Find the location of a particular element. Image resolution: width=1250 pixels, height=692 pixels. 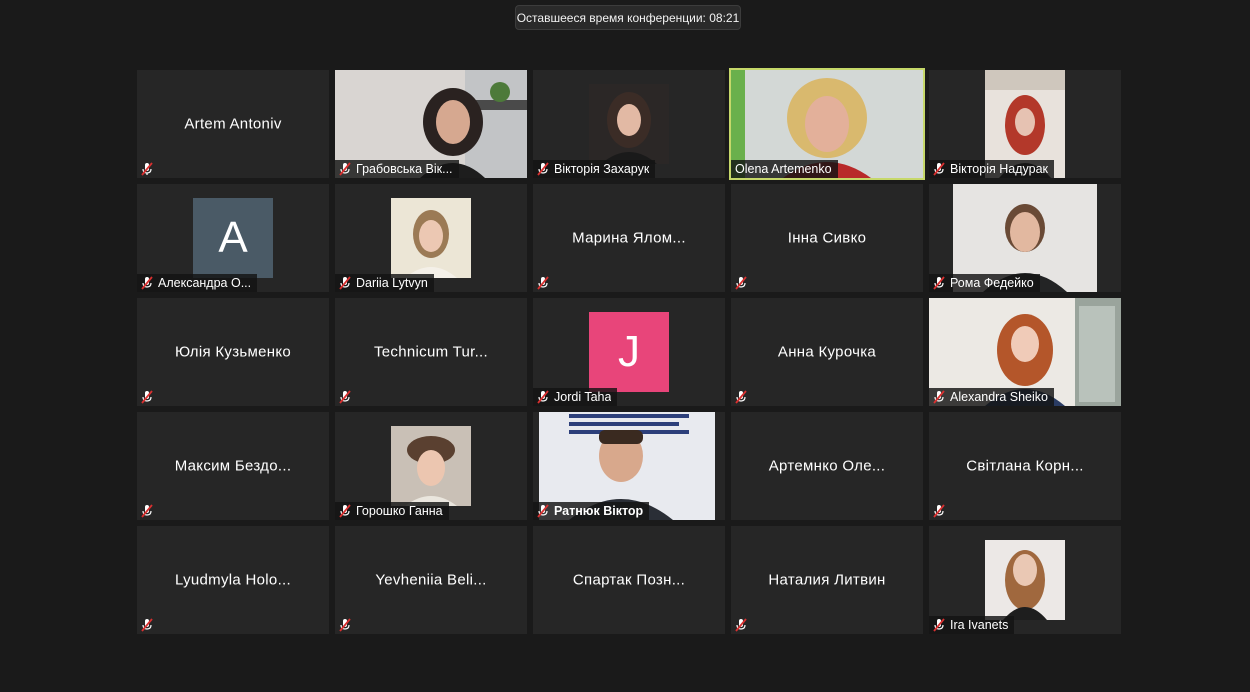

participant-name: Анна Курочка is located at coordinates (827, 352).